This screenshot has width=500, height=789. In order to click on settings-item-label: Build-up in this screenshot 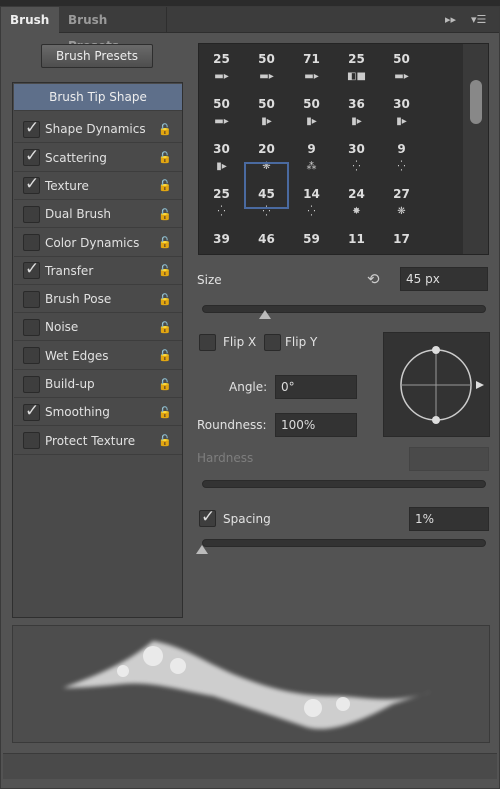, I will do `click(70, 384)`.